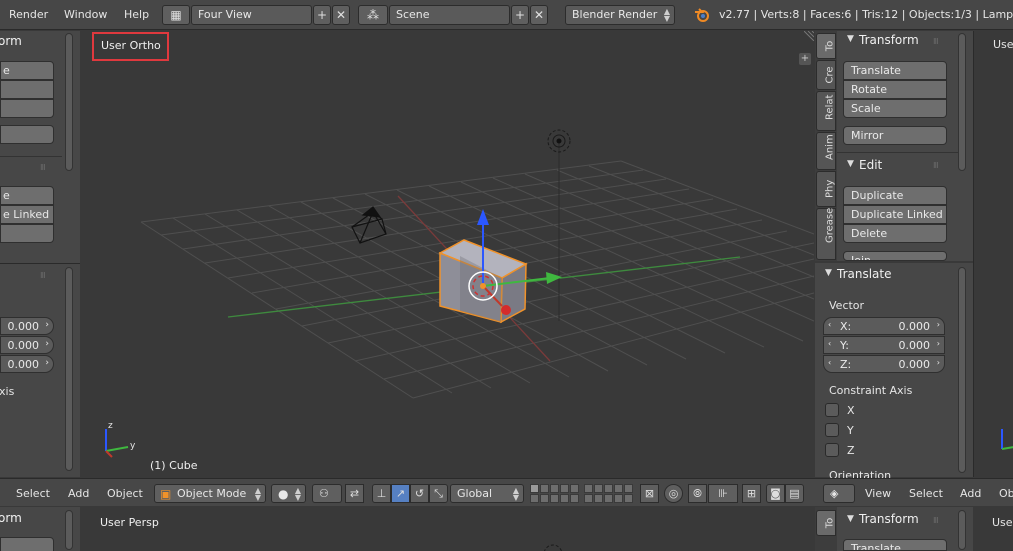  Describe the element at coordinates (895, 214) in the screenshot. I see `duplicate-linked-button: Duplicate Linked` at that location.